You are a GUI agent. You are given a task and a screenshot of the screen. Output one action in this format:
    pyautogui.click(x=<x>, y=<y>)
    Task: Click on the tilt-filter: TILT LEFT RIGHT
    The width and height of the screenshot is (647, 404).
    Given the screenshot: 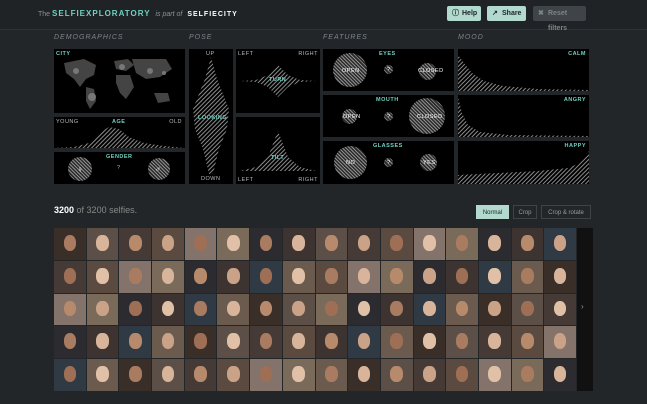 What is the action you would take?
    pyautogui.click(x=278, y=150)
    